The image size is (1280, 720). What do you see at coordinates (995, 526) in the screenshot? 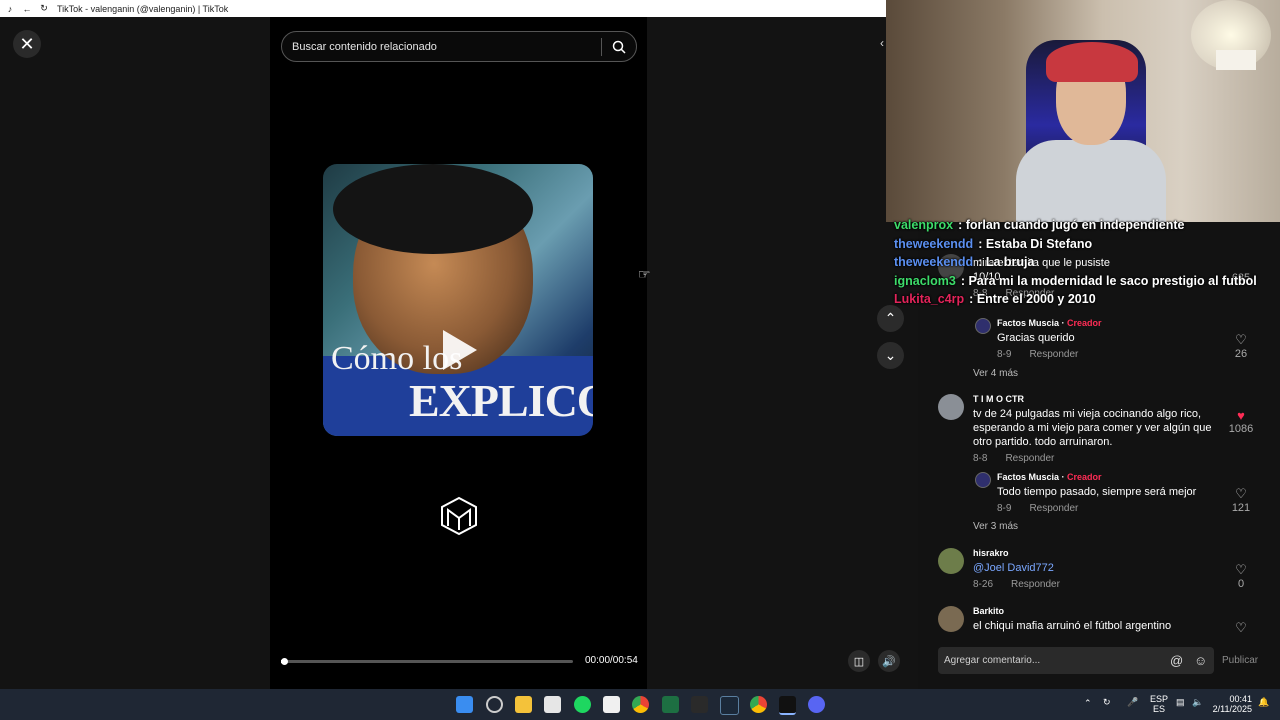
I see `view-more-replies: Ver 3 más` at bounding box center [995, 526].